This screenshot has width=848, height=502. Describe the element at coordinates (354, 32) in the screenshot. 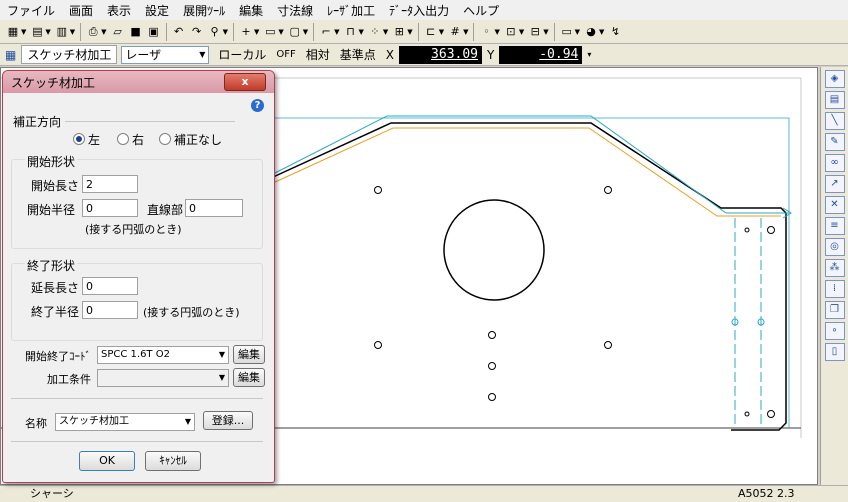

I see `step-tool-button: ⊓ ▼` at that location.